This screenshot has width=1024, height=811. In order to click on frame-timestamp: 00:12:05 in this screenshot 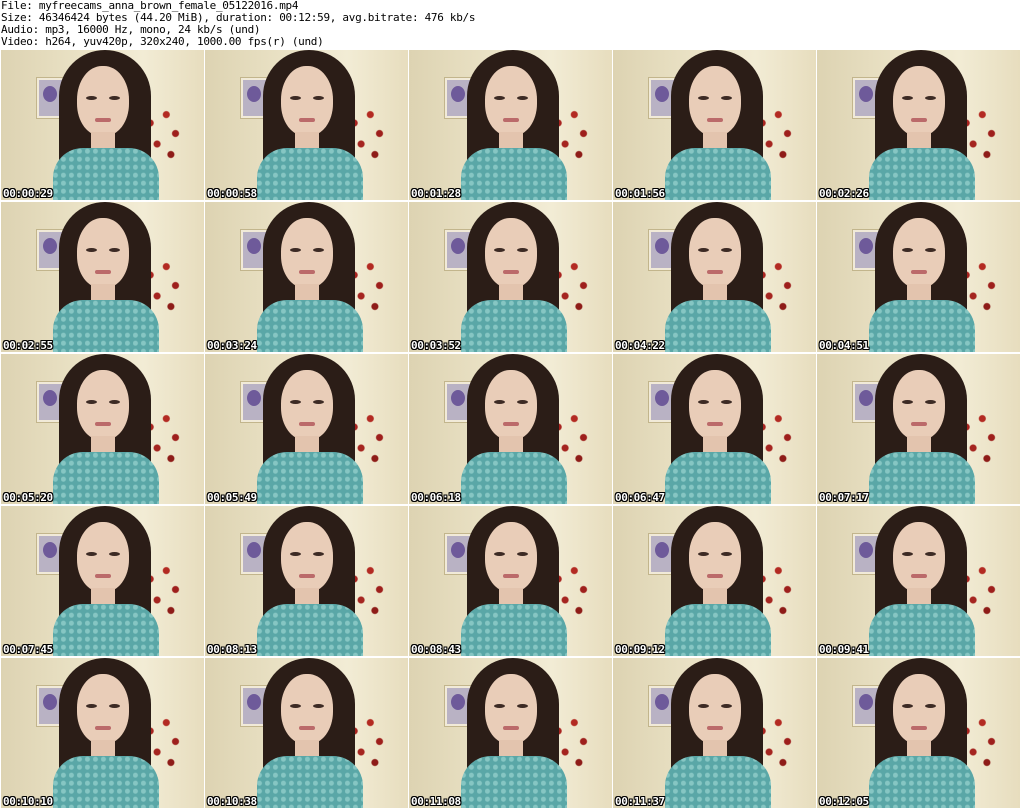, I will do `click(844, 801)`.